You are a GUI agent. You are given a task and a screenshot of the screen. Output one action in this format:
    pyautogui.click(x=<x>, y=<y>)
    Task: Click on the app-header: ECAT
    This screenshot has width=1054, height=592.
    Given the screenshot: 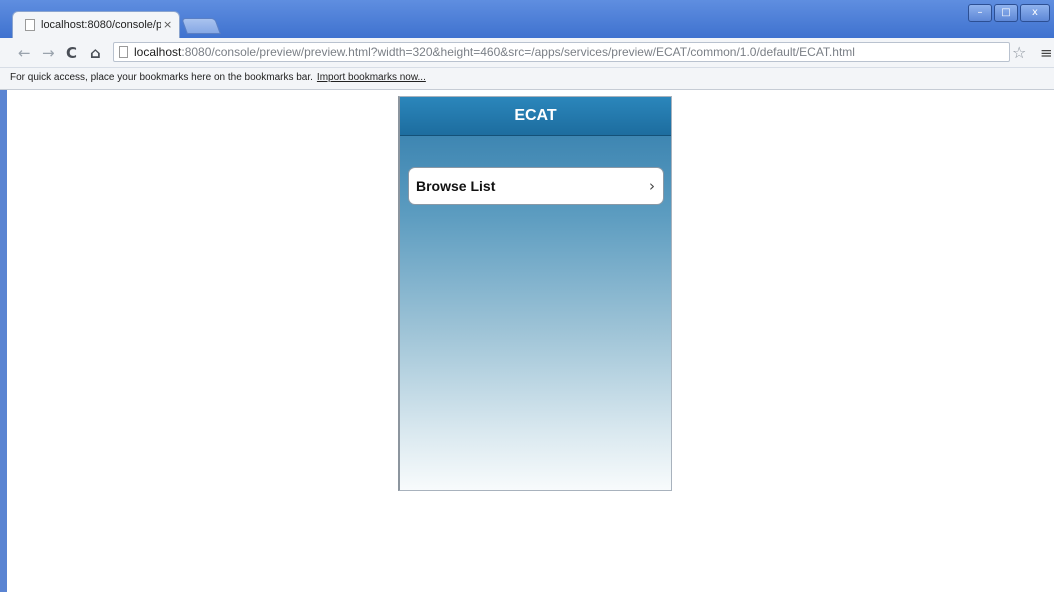 What is the action you would take?
    pyautogui.click(x=535, y=116)
    